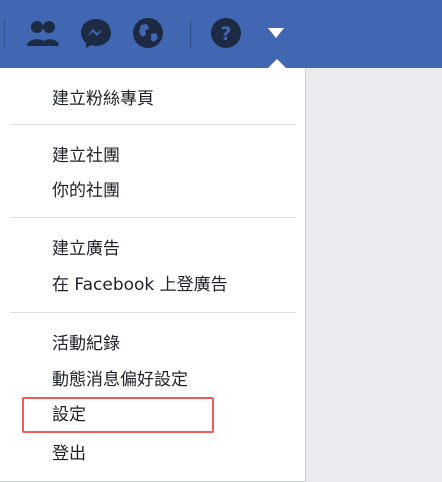 This screenshot has width=442, height=482. I want to click on menu-item-create-ad: 建立廣告, so click(86, 249).